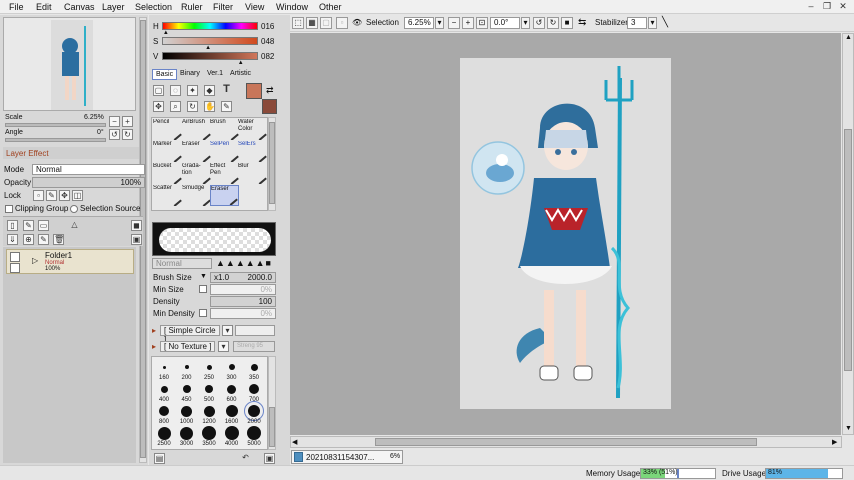  What do you see at coordinates (246, 263) in the screenshot?
I see `brush-tip-shapes: ▲▲▲▲▲■` at bounding box center [246, 263].